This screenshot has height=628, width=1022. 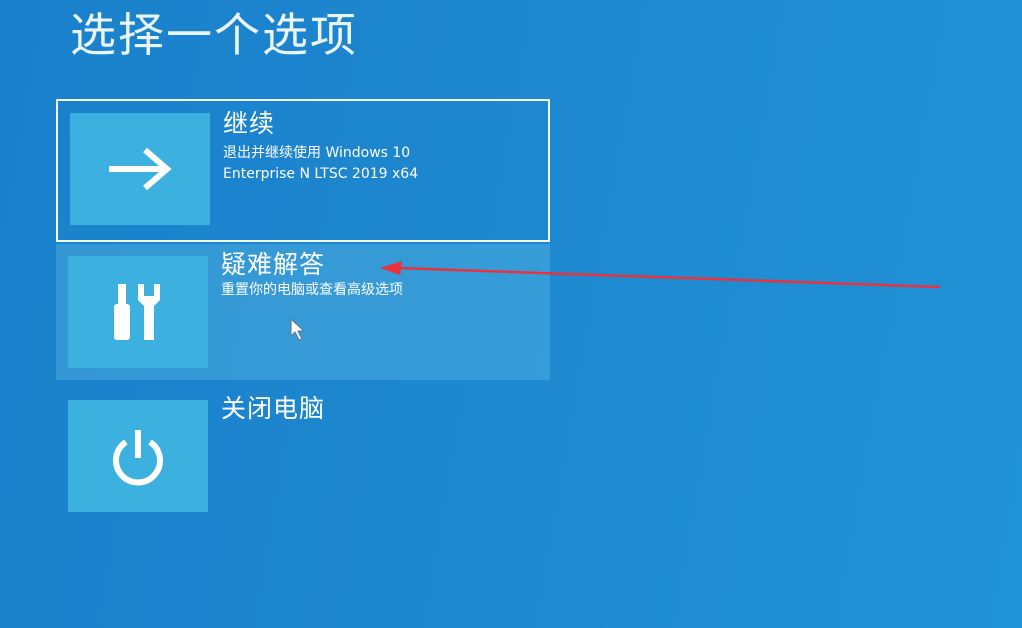 I want to click on continue-description-line1: 退出并继续使用 Windows 10, so click(x=317, y=153).